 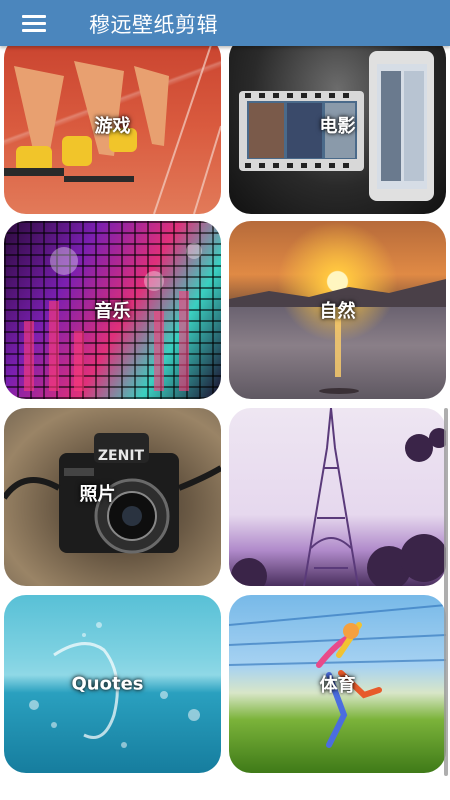 What do you see at coordinates (337, 126) in the screenshot?
I see `category-label: 电影` at bounding box center [337, 126].